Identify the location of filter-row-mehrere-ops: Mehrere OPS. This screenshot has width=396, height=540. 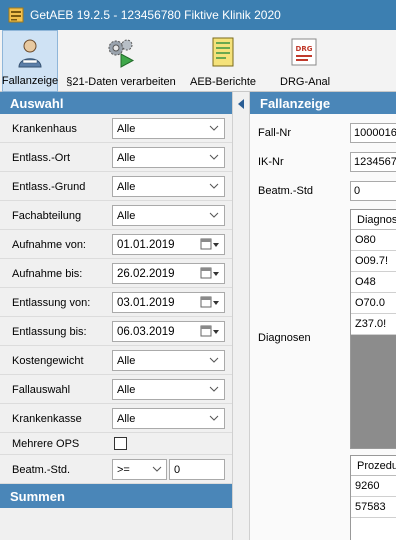
(116, 444).